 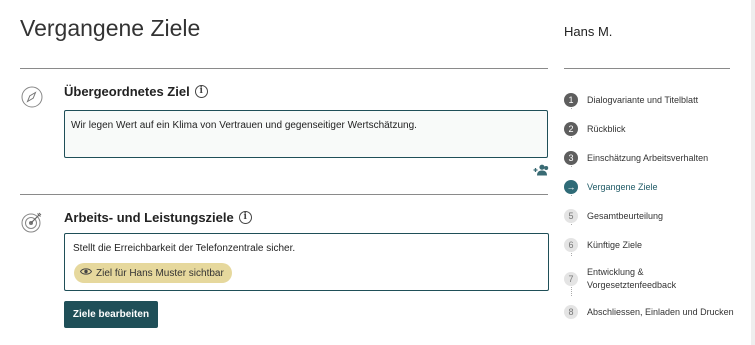 I want to click on step-label: Künftige Ziele, so click(x=615, y=245).